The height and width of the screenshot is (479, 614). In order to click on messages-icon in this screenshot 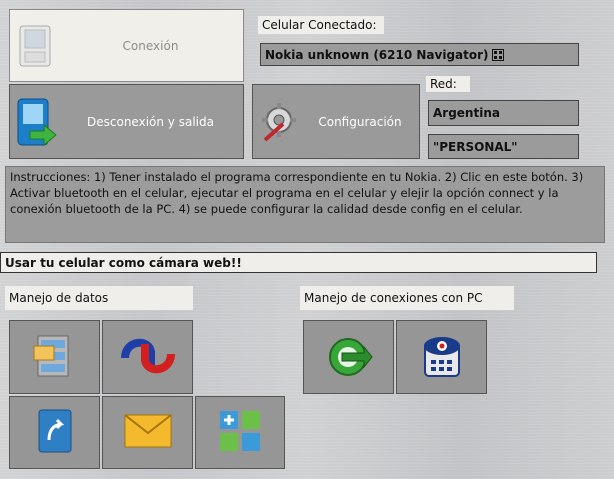, I will do `click(148, 432)`.